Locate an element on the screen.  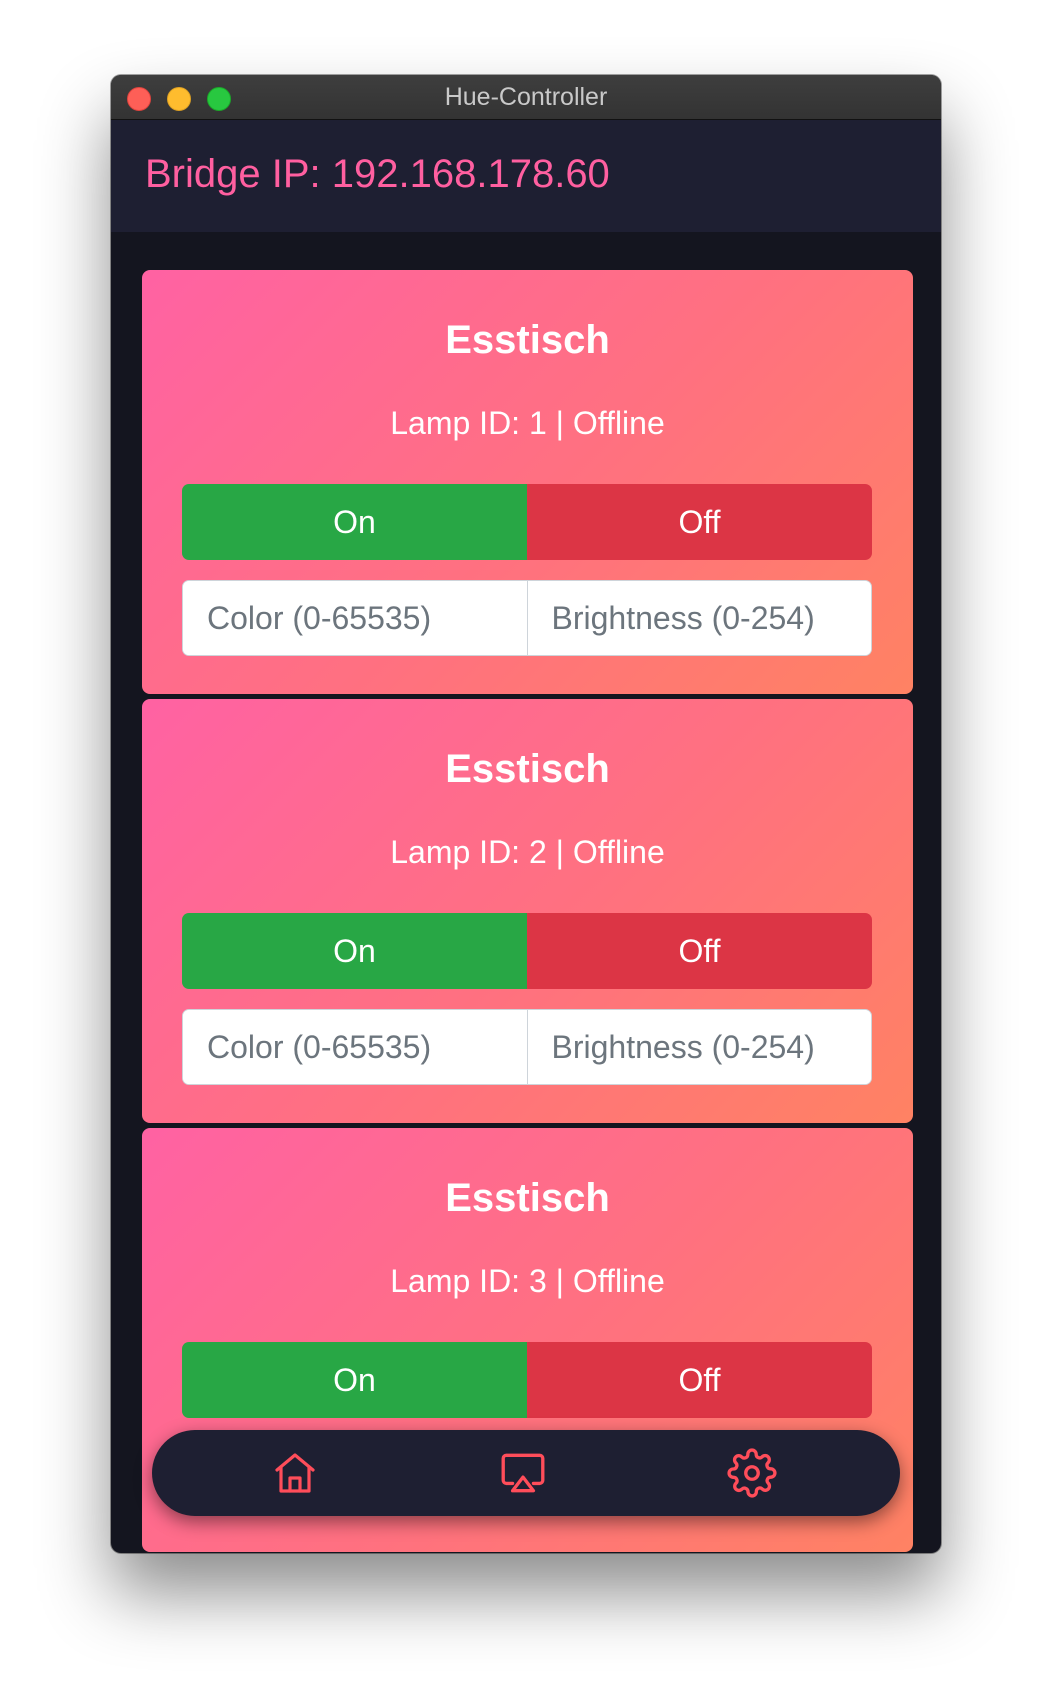
lamp-status: Lamp ID: 3 | Offline is located at coordinates (527, 1281).